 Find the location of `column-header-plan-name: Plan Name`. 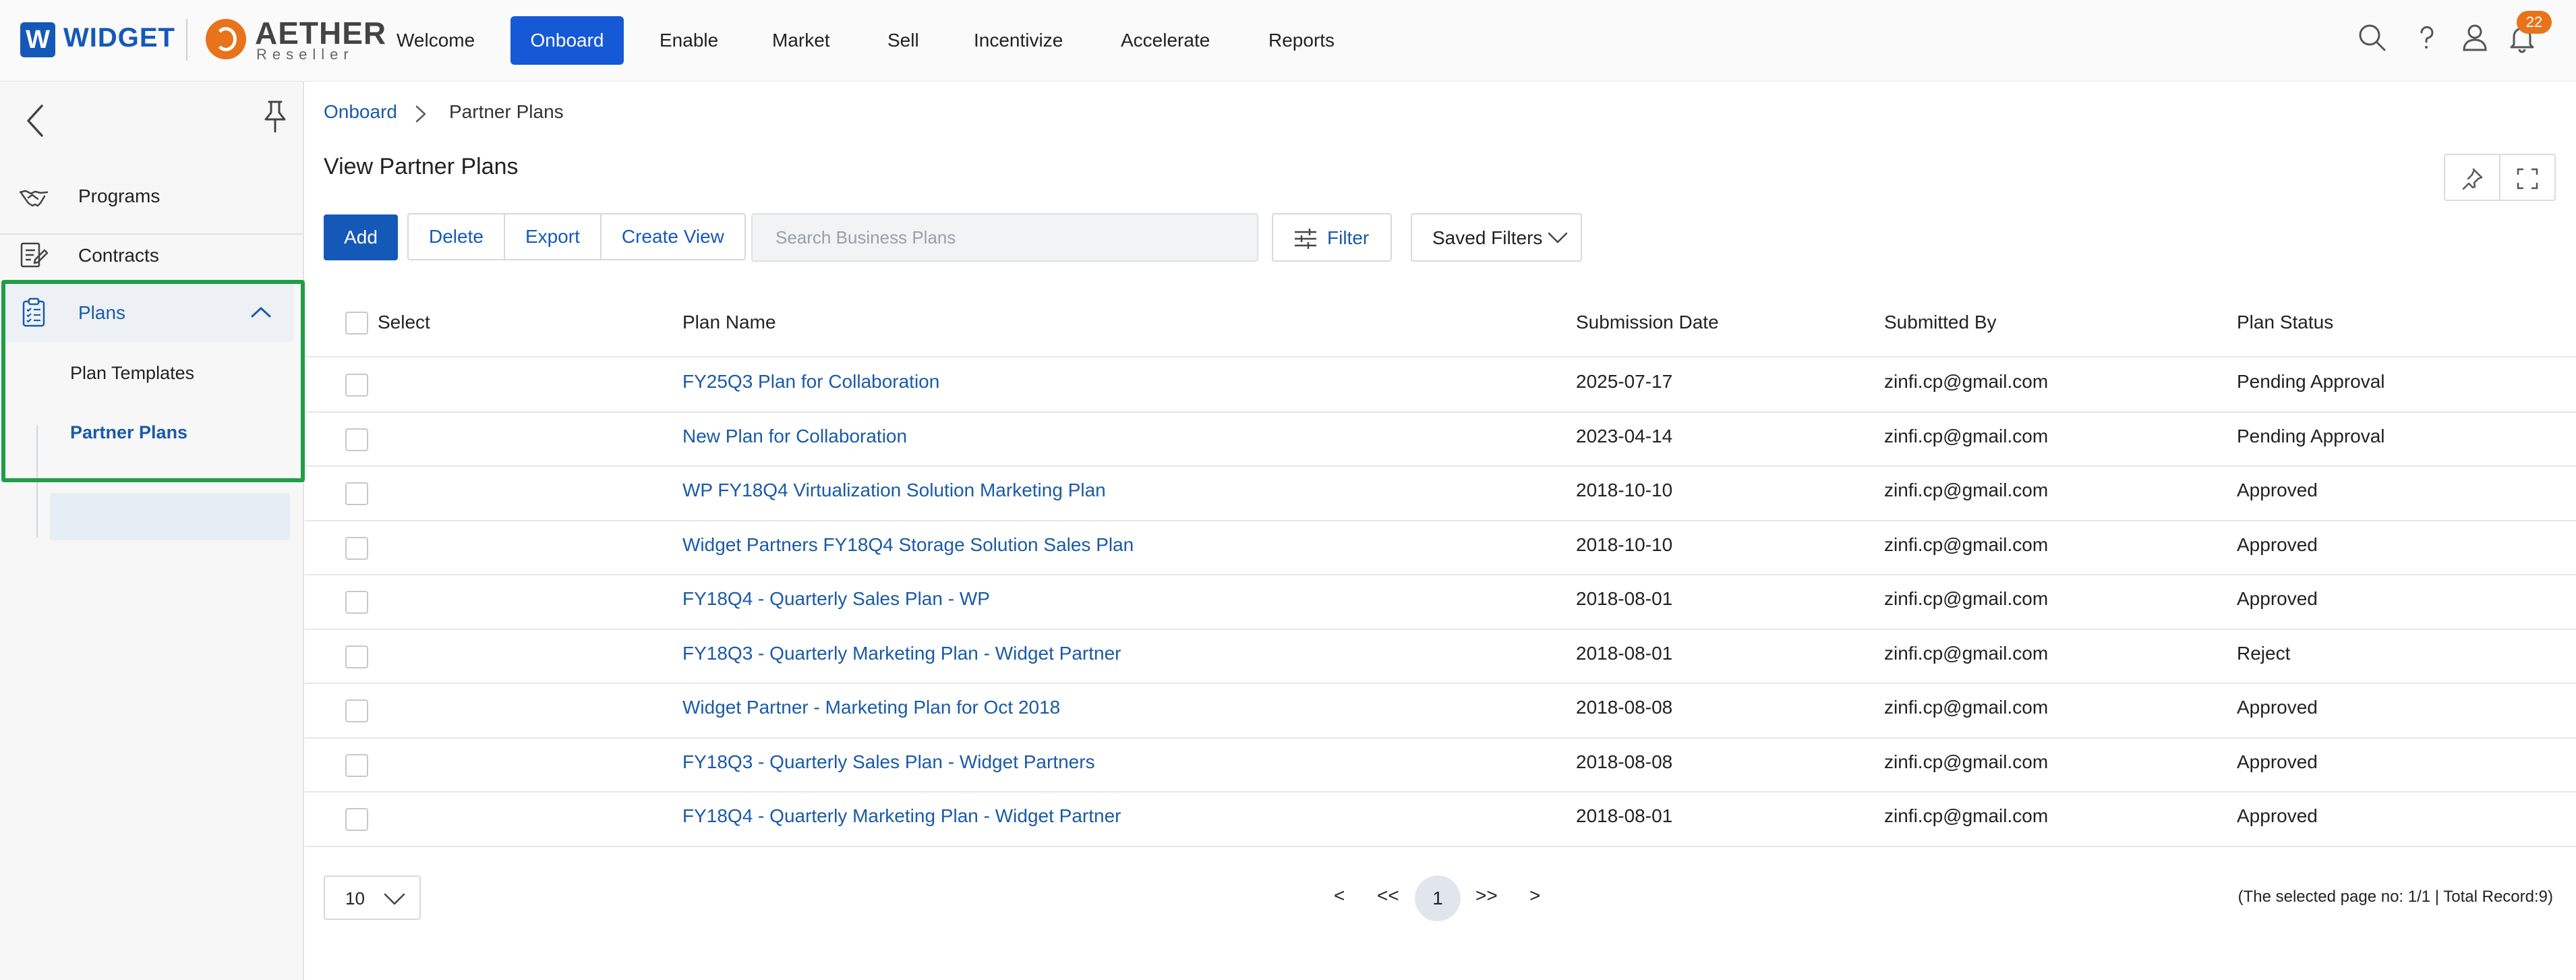

column-header-plan-name: Plan Name is located at coordinates (729, 322).